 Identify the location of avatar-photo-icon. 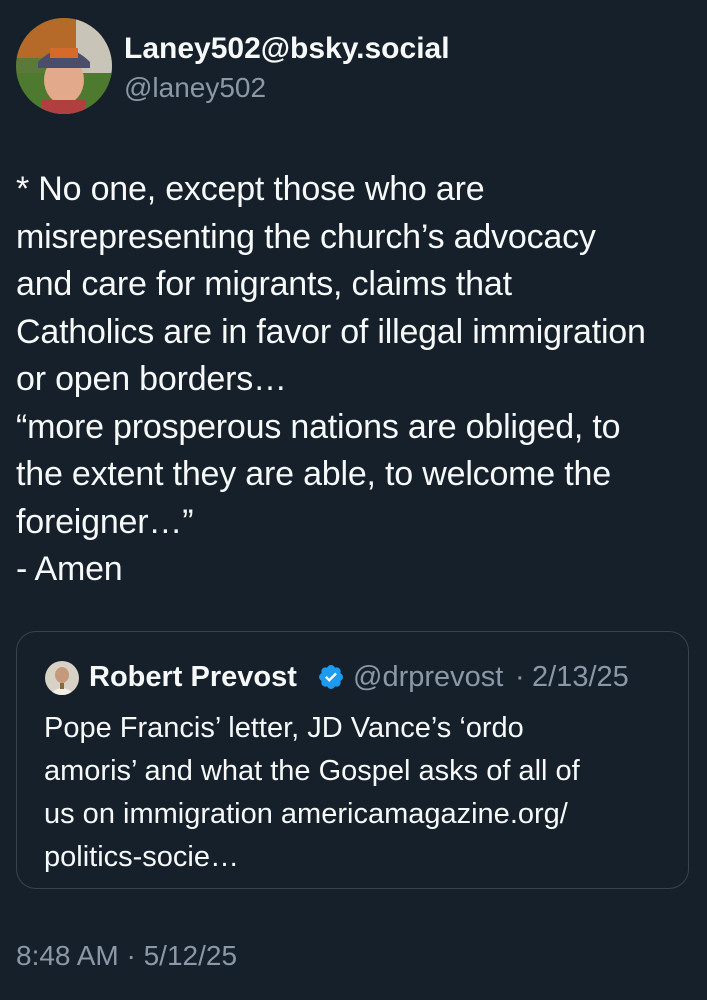
(64, 66).